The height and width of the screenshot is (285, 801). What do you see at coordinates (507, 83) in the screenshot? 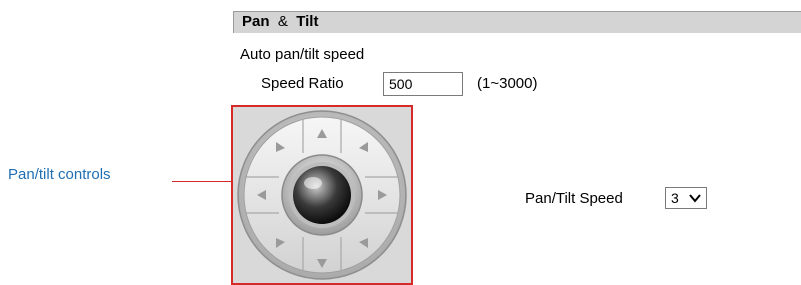
I see `speed-ratio-range: (1~3000)` at bounding box center [507, 83].